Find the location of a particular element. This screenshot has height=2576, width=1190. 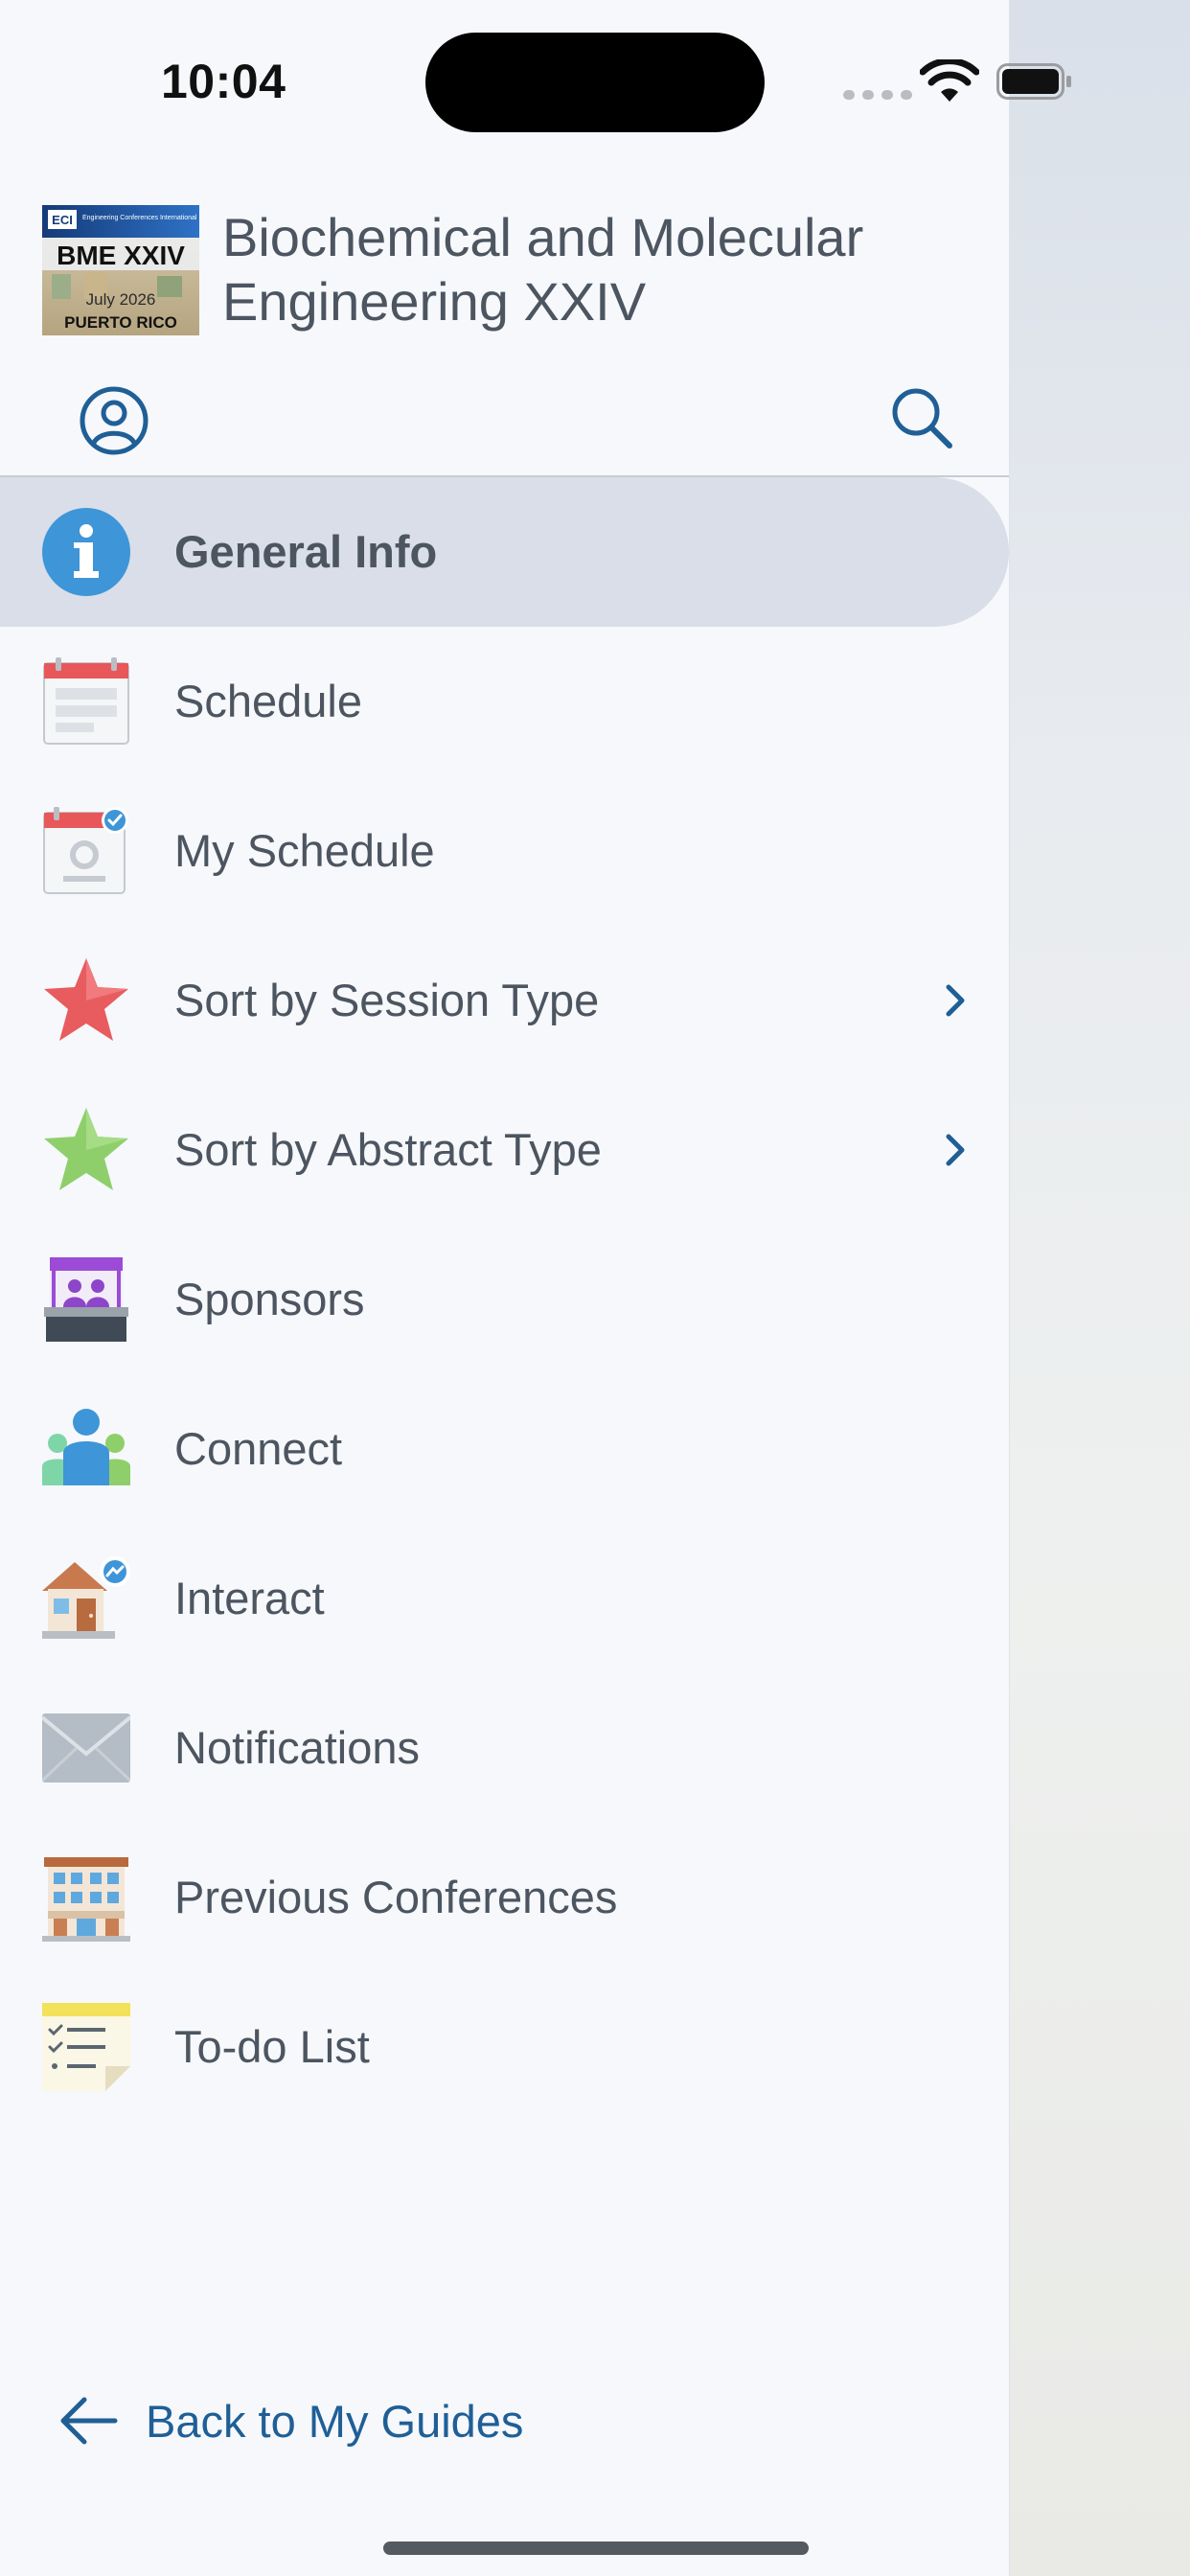

logo-brand: ECI is located at coordinates (62, 220).